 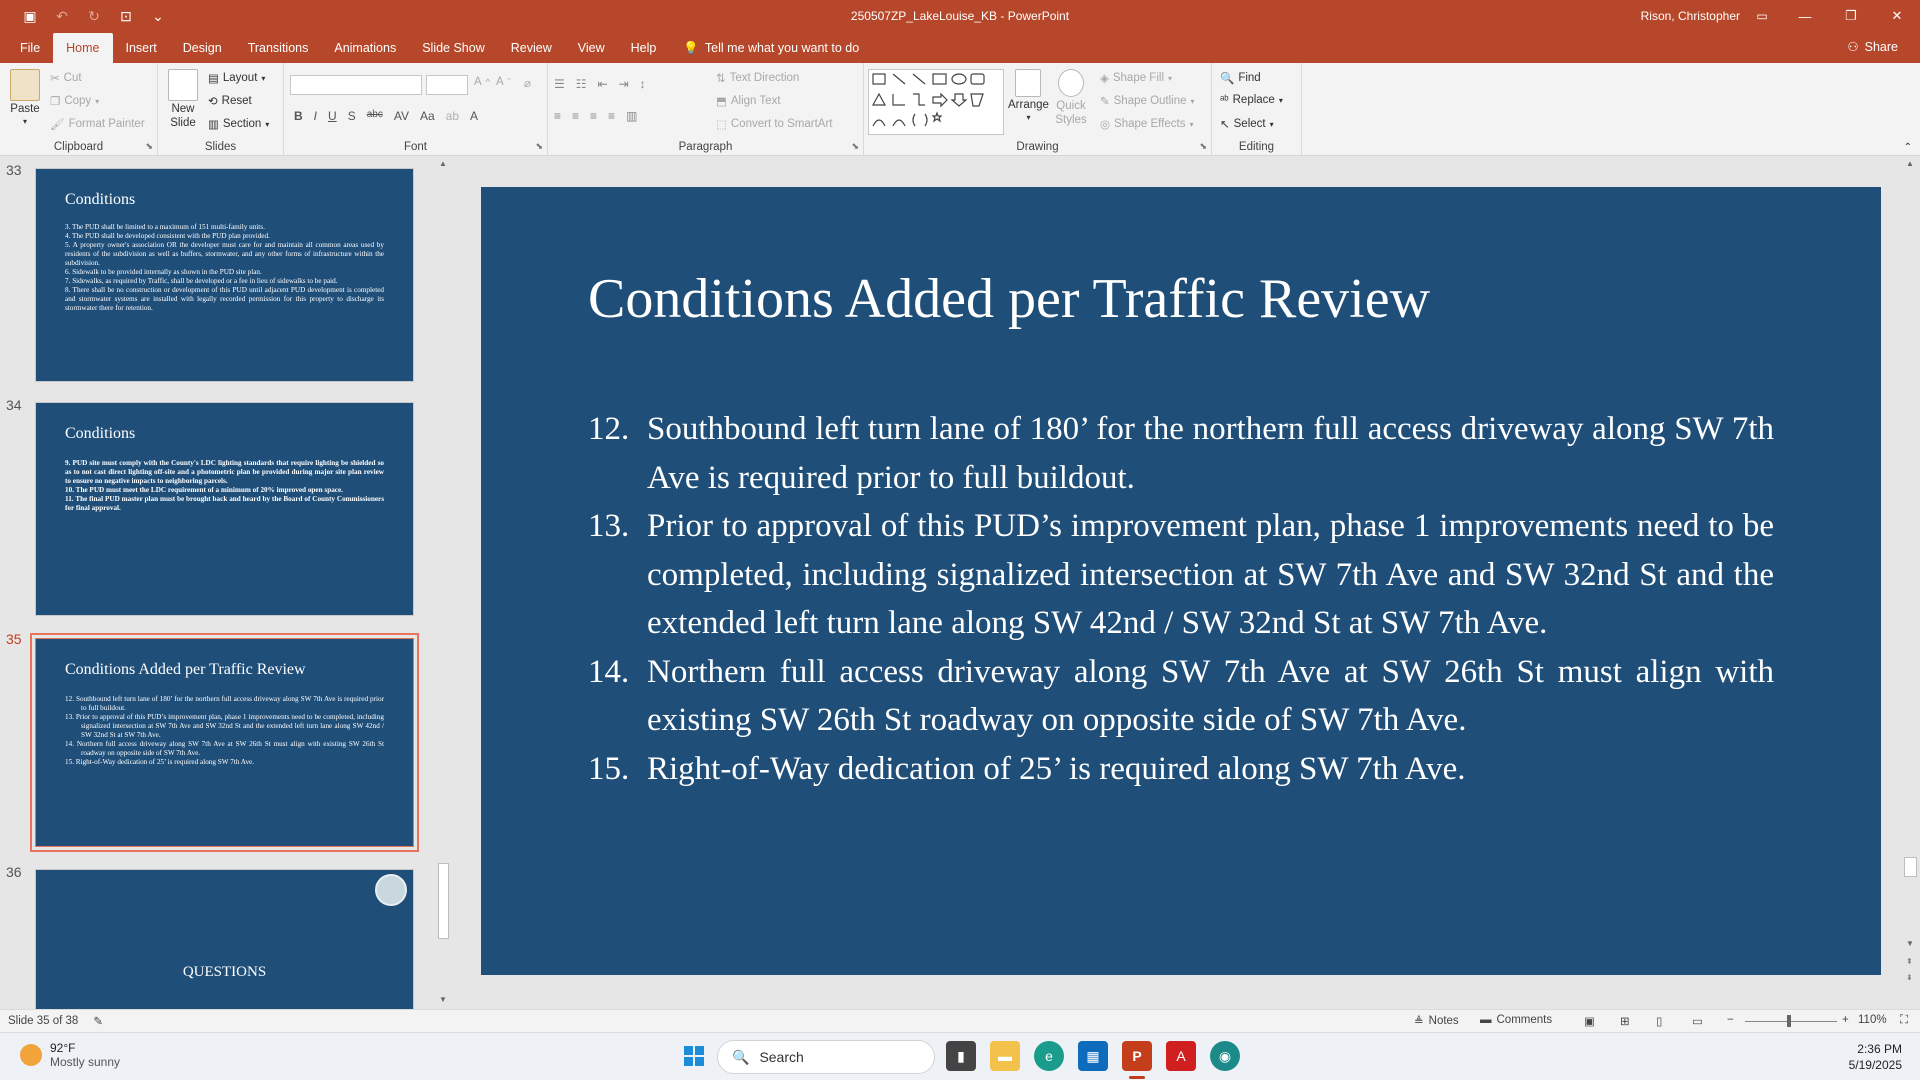 What do you see at coordinates (183, 99) in the screenshot?
I see `new-slide-button: New Slide` at bounding box center [183, 99].